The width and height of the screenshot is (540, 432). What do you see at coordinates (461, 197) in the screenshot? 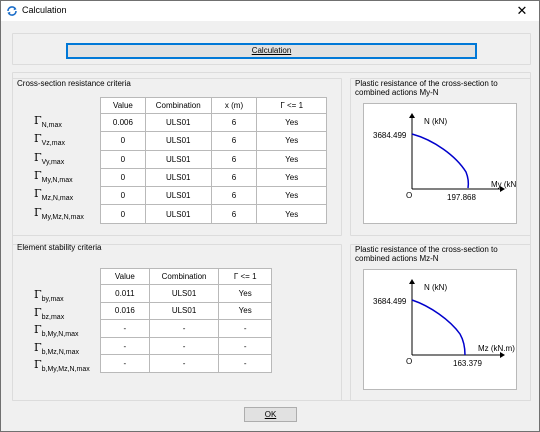
I see `plot-my-x-value: 197.868` at bounding box center [461, 197].